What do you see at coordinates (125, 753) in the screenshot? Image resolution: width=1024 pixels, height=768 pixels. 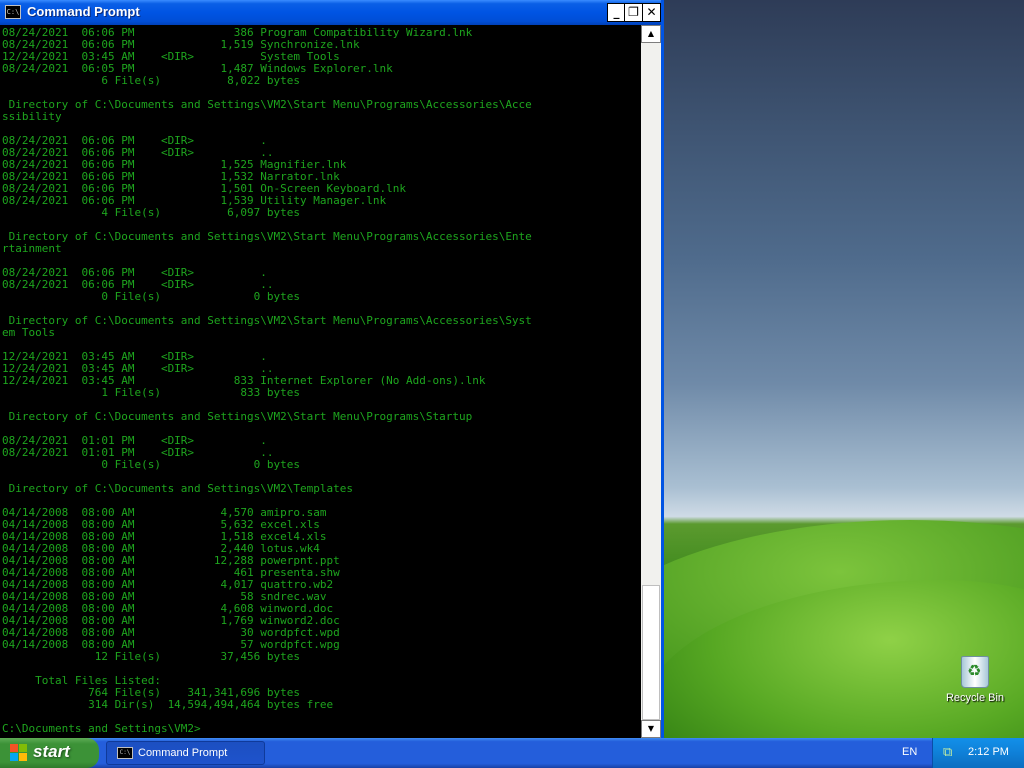 I see `cmd-icon: C:\` at bounding box center [125, 753].